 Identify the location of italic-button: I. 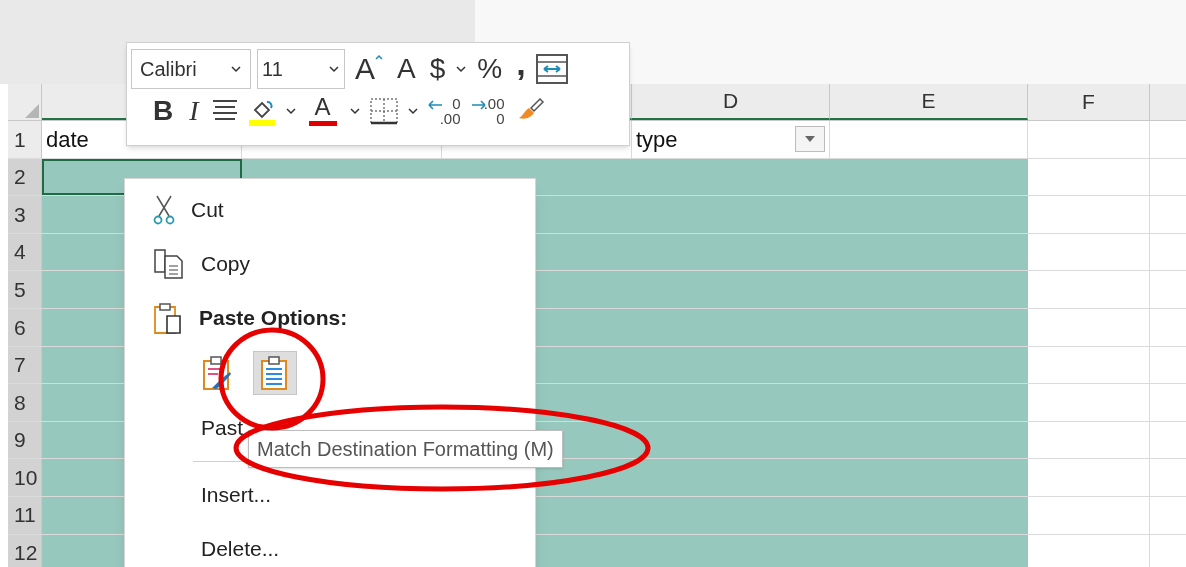
(194, 110).